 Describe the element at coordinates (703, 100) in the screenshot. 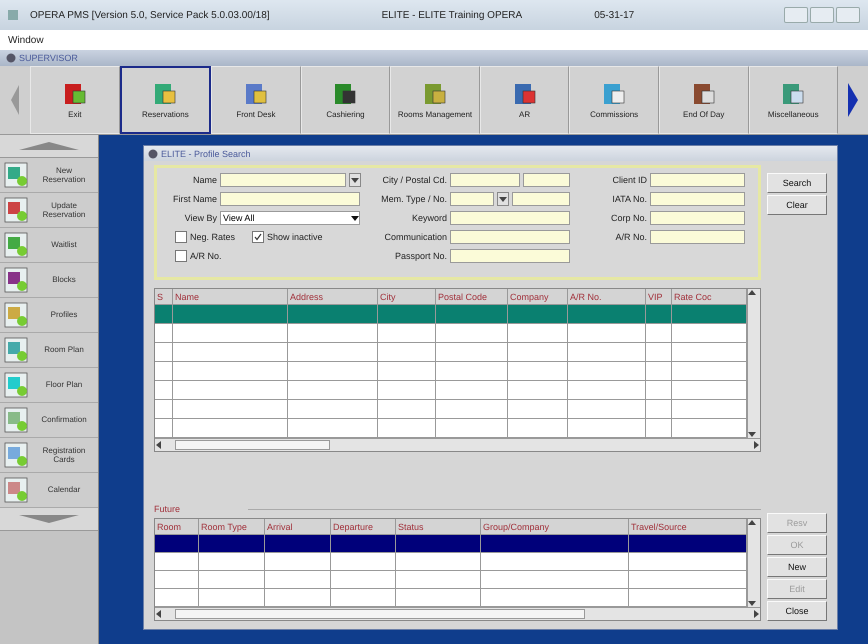

I see `toolbar-button: End Of Day` at that location.